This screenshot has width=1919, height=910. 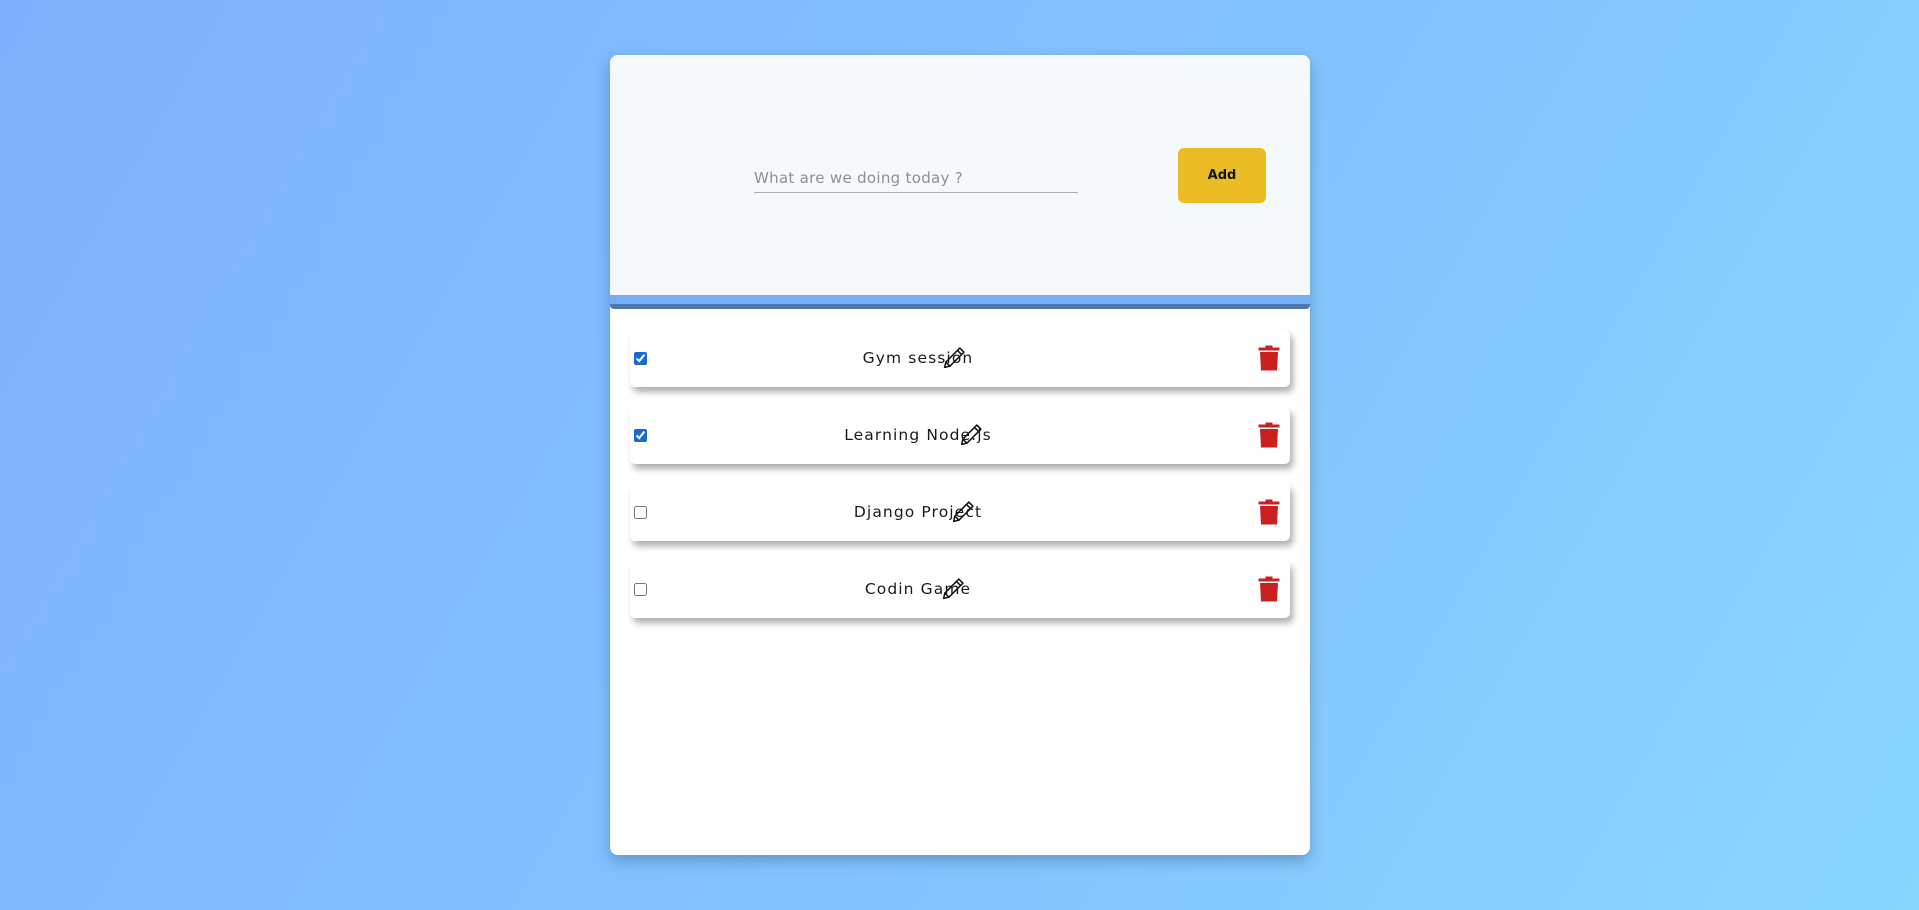 What do you see at coordinates (918, 435) in the screenshot?
I see `task-label: Learning Node.js` at bounding box center [918, 435].